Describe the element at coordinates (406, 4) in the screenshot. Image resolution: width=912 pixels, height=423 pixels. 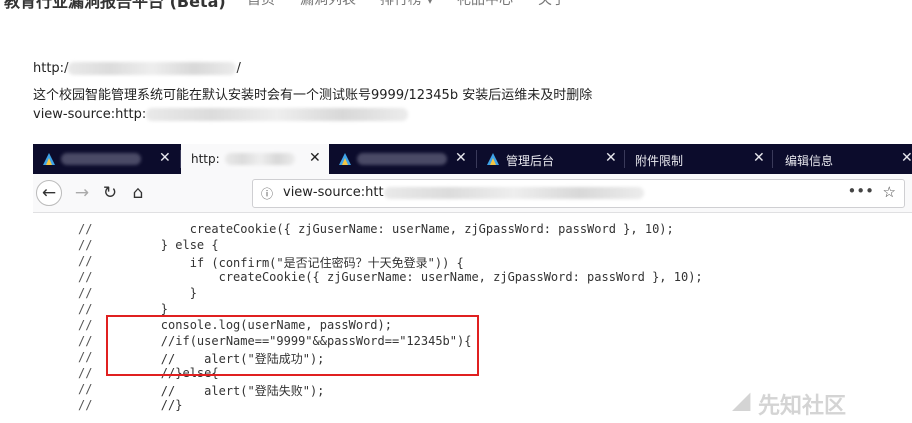
I see `nav-ranking: 排行榜 ▾` at that location.